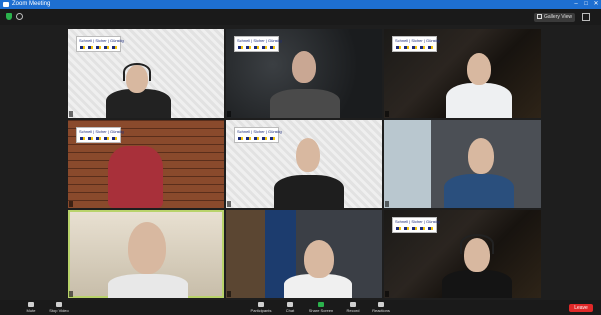 The height and width of the screenshot is (315, 601). I want to click on meeting-topbar: Gallery View, so click(300, 17).